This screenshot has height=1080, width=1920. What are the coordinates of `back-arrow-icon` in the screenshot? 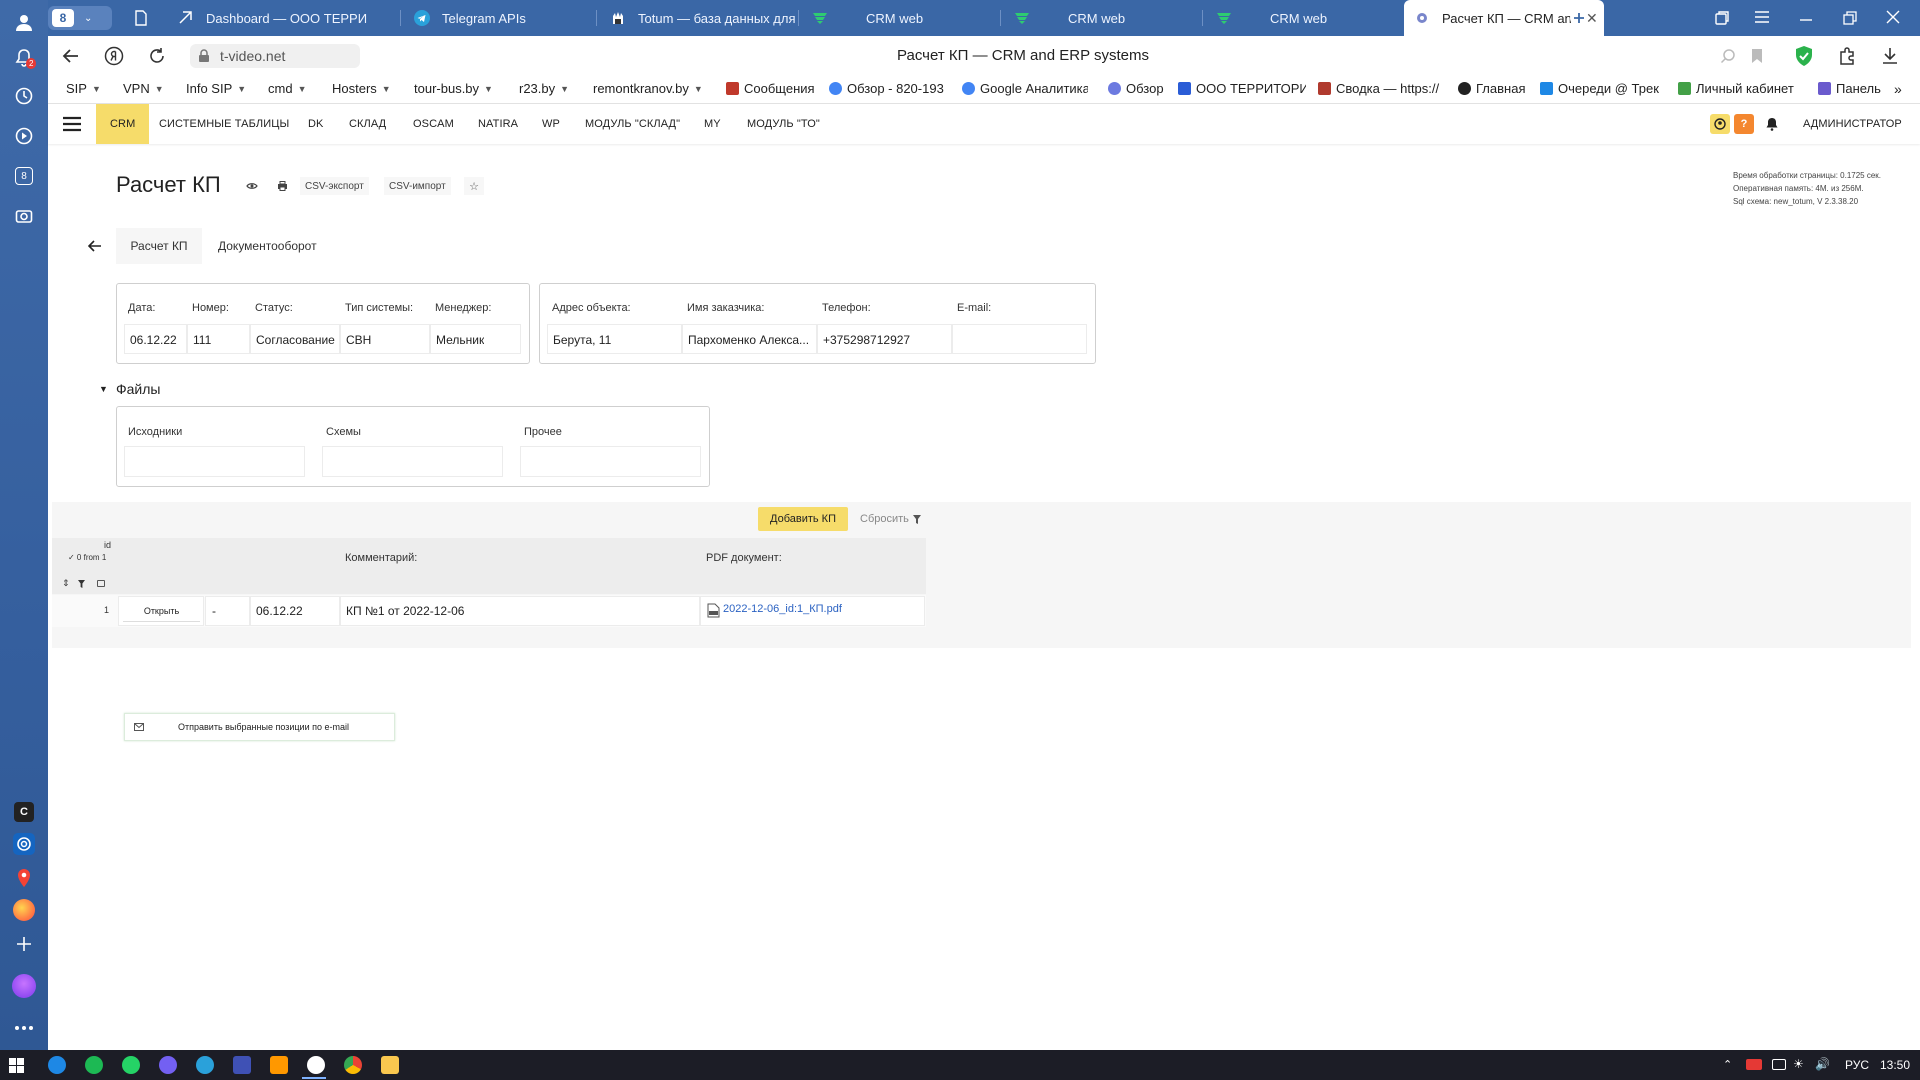 It's located at (95, 246).